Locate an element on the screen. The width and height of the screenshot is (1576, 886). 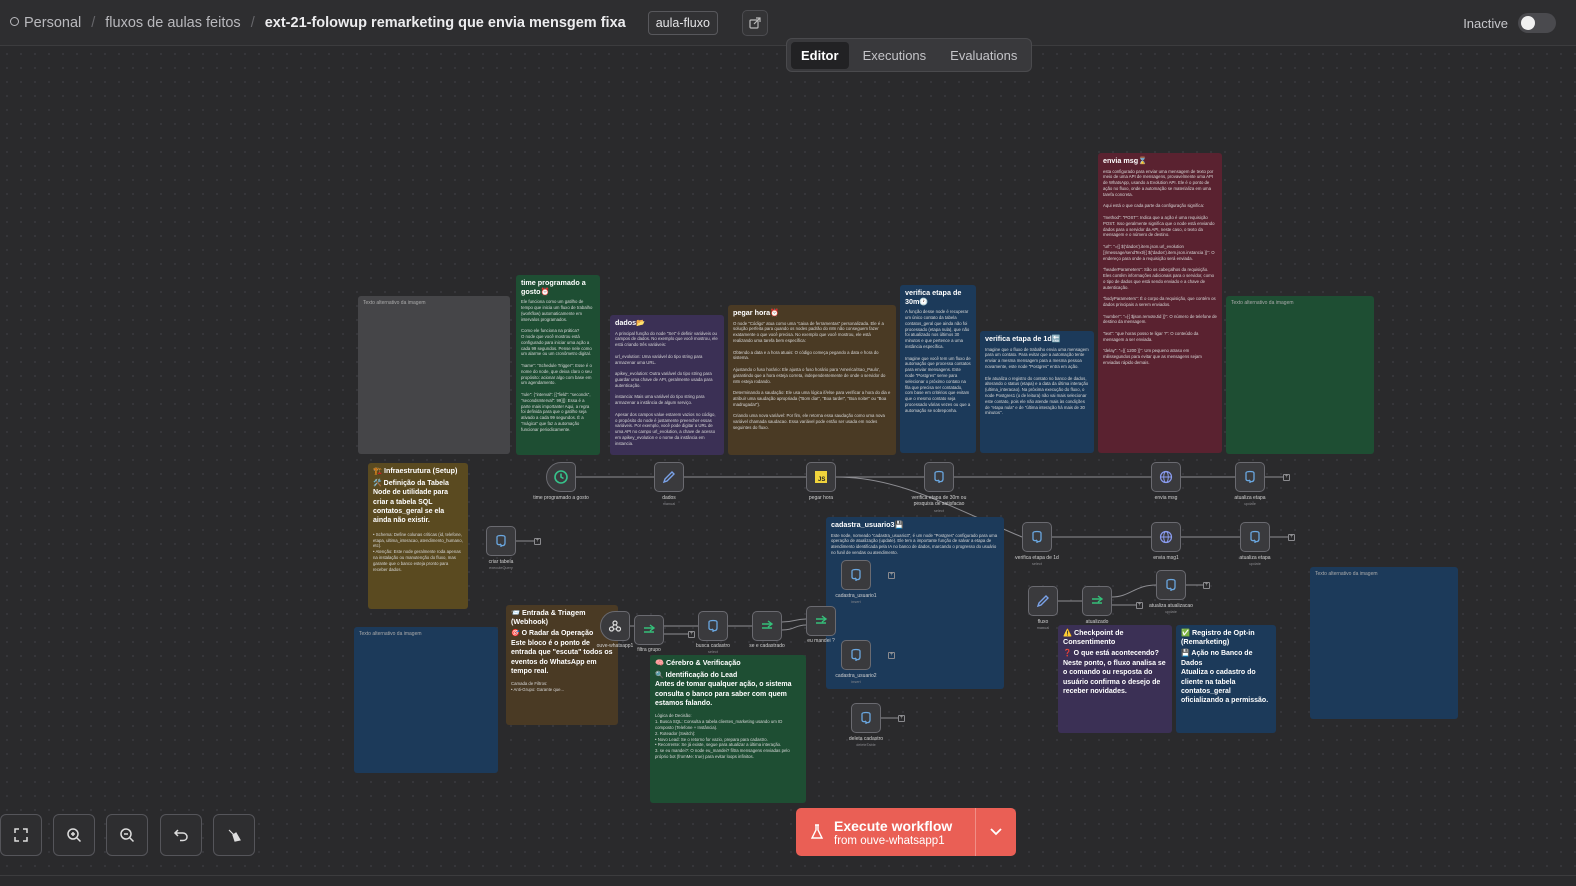
node-eu-mandei is located at coordinates (821, 621).